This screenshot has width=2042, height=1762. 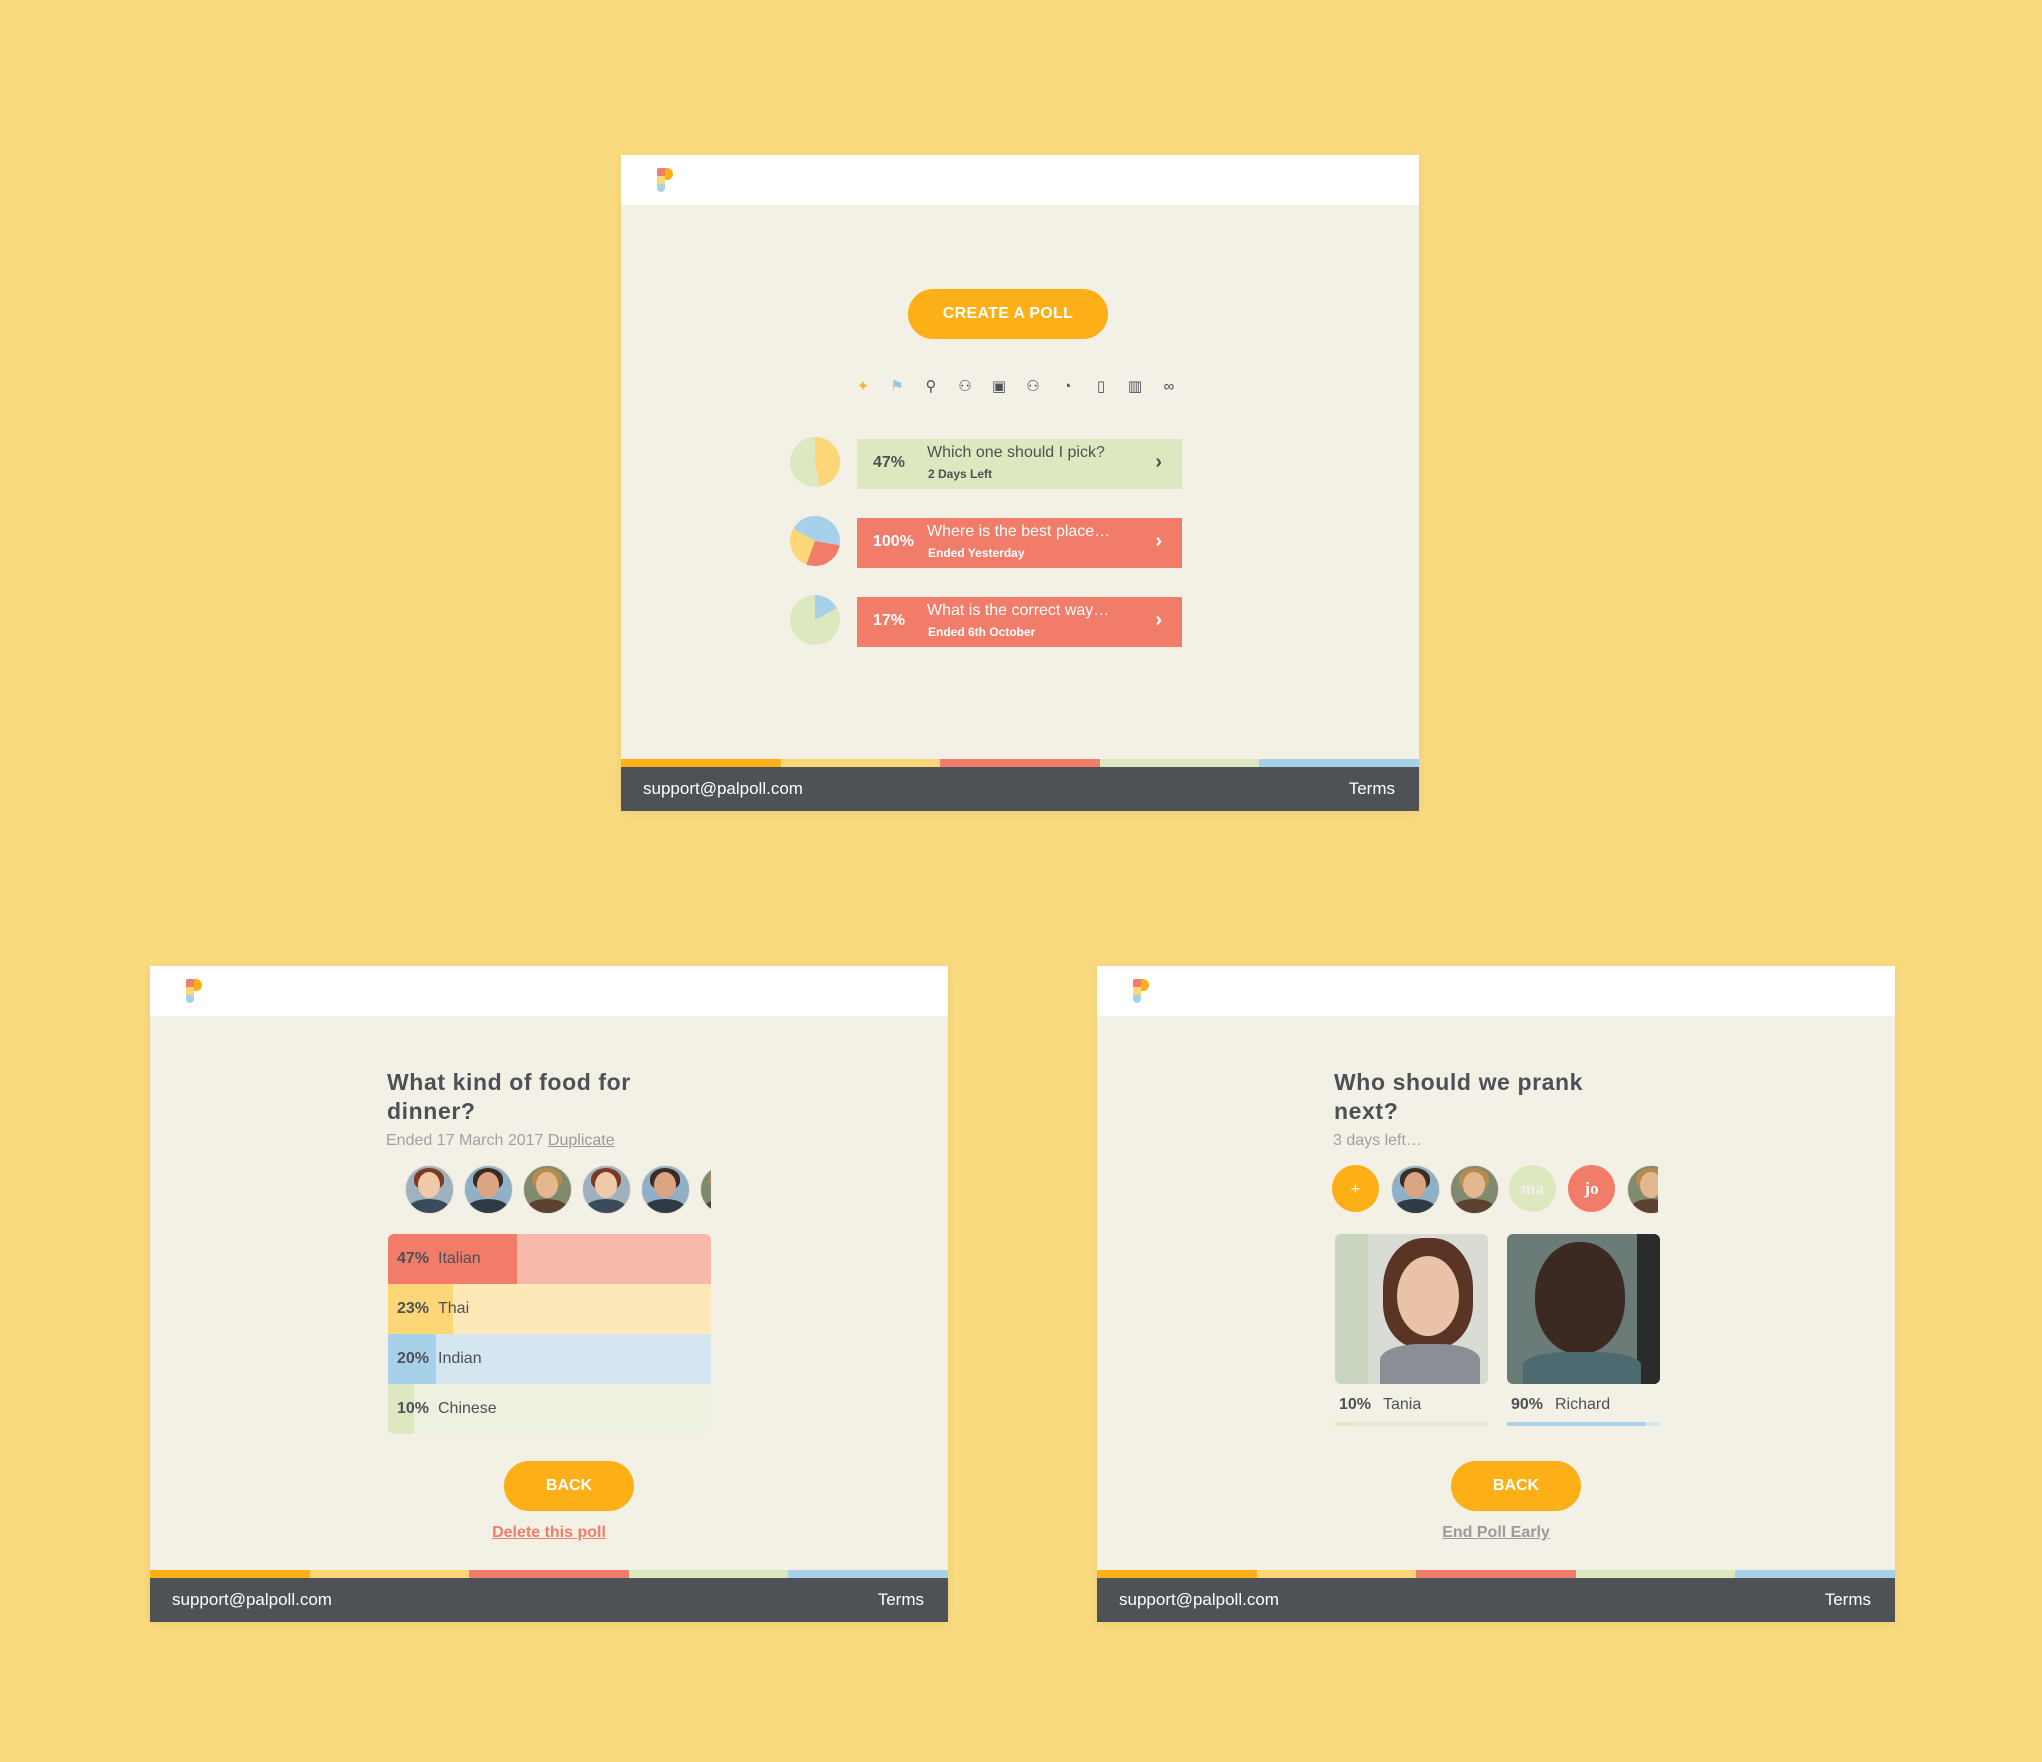 What do you see at coordinates (1008, 314) in the screenshot?
I see `create-poll-button: CREATE A POLL` at bounding box center [1008, 314].